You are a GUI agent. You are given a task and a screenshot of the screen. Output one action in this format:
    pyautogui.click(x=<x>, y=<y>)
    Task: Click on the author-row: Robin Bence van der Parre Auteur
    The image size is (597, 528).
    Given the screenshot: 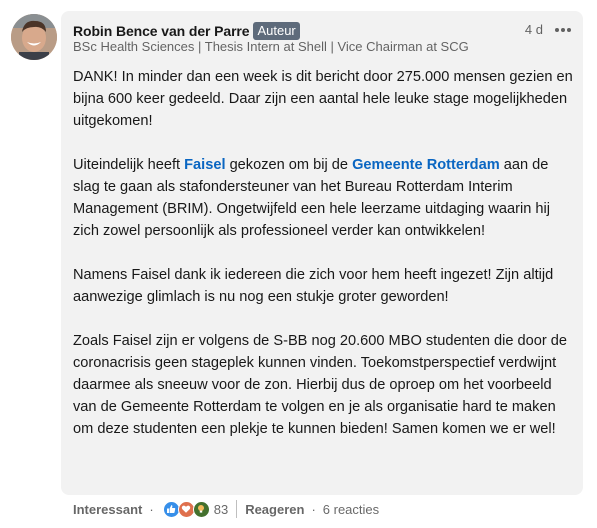 What is the action you would take?
    pyautogui.click(x=186, y=31)
    